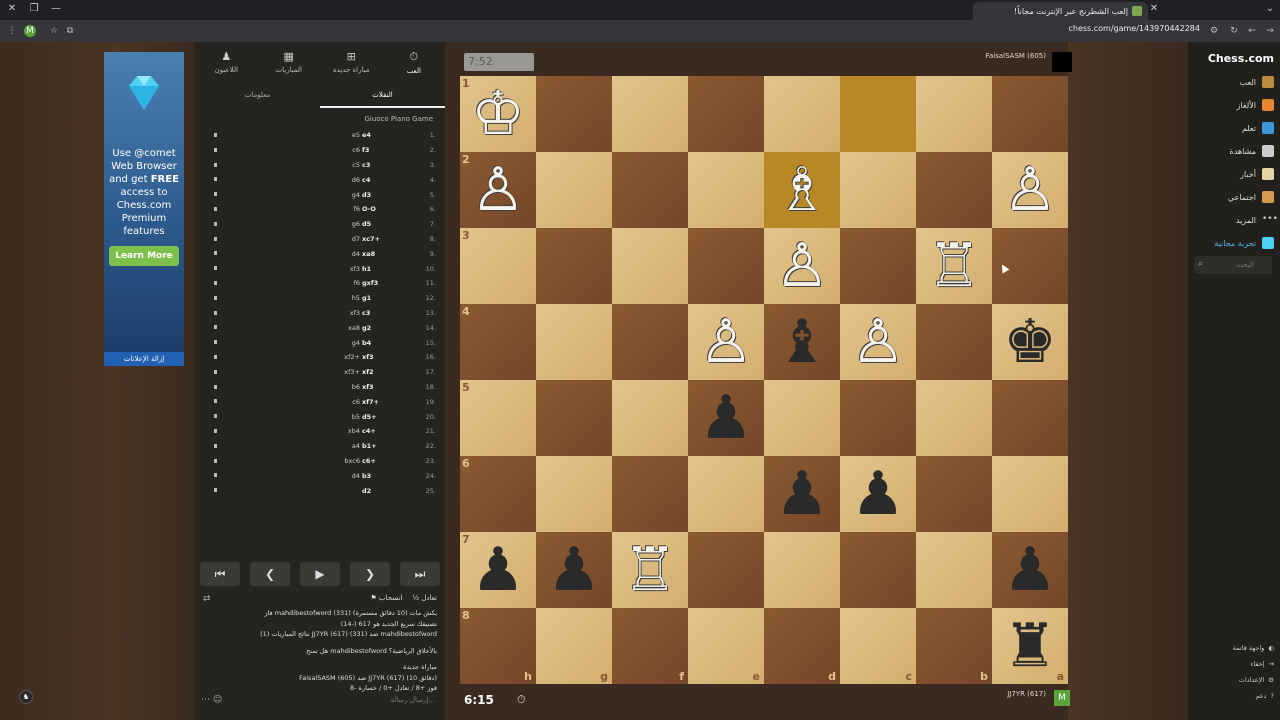 The height and width of the screenshot is (720, 1280). Describe the element at coordinates (386, 598) in the screenshot. I see `resign-button: ⚑ انسحاب` at that location.